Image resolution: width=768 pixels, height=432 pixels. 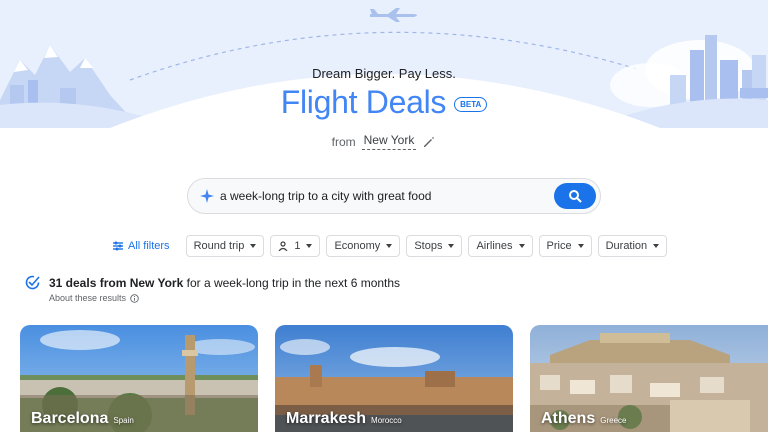 What do you see at coordinates (139, 378) in the screenshot?
I see `destination-card-barcelona: Barcelona Spain` at bounding box center [139, 378].